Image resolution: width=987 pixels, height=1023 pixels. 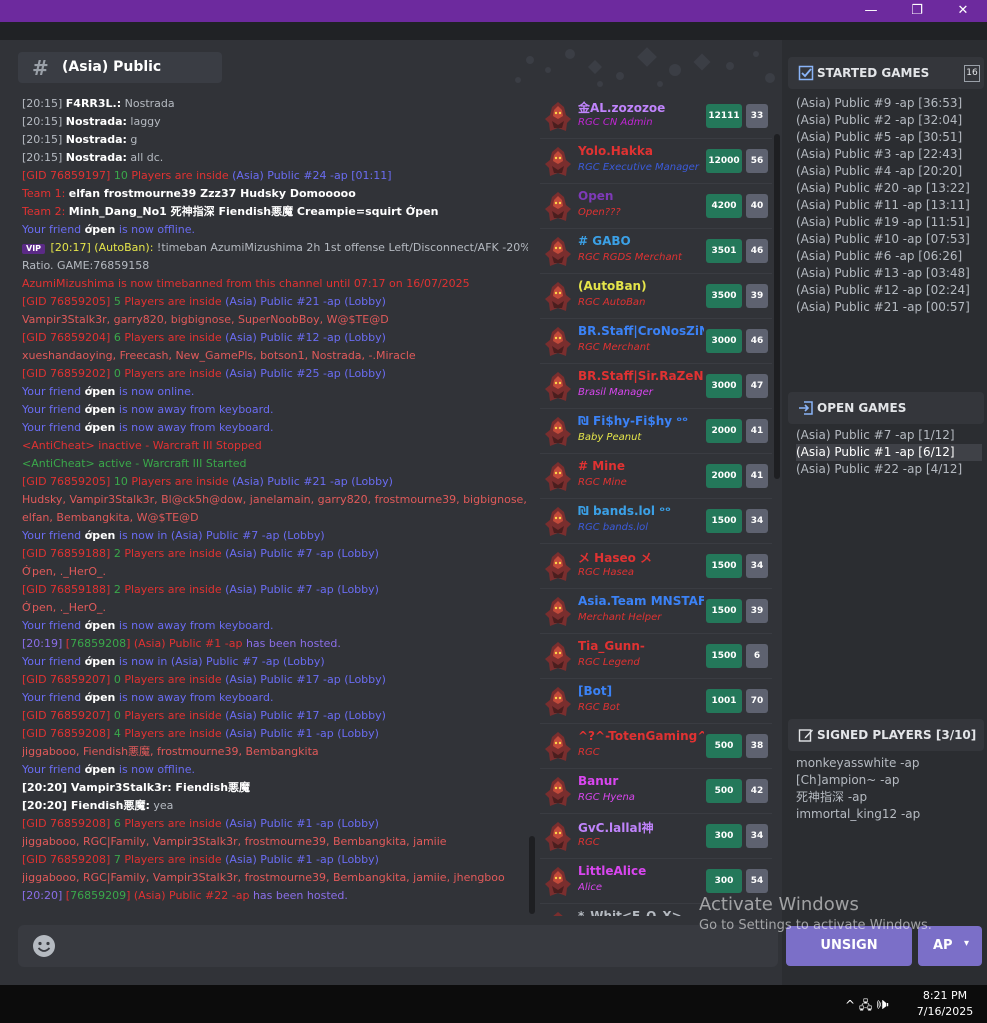 I want to click on user-row: ₪ Fi$hy-Fi$hy ᵒᵒ Baby Peanut 2000 41, so click(x=656, y=431).